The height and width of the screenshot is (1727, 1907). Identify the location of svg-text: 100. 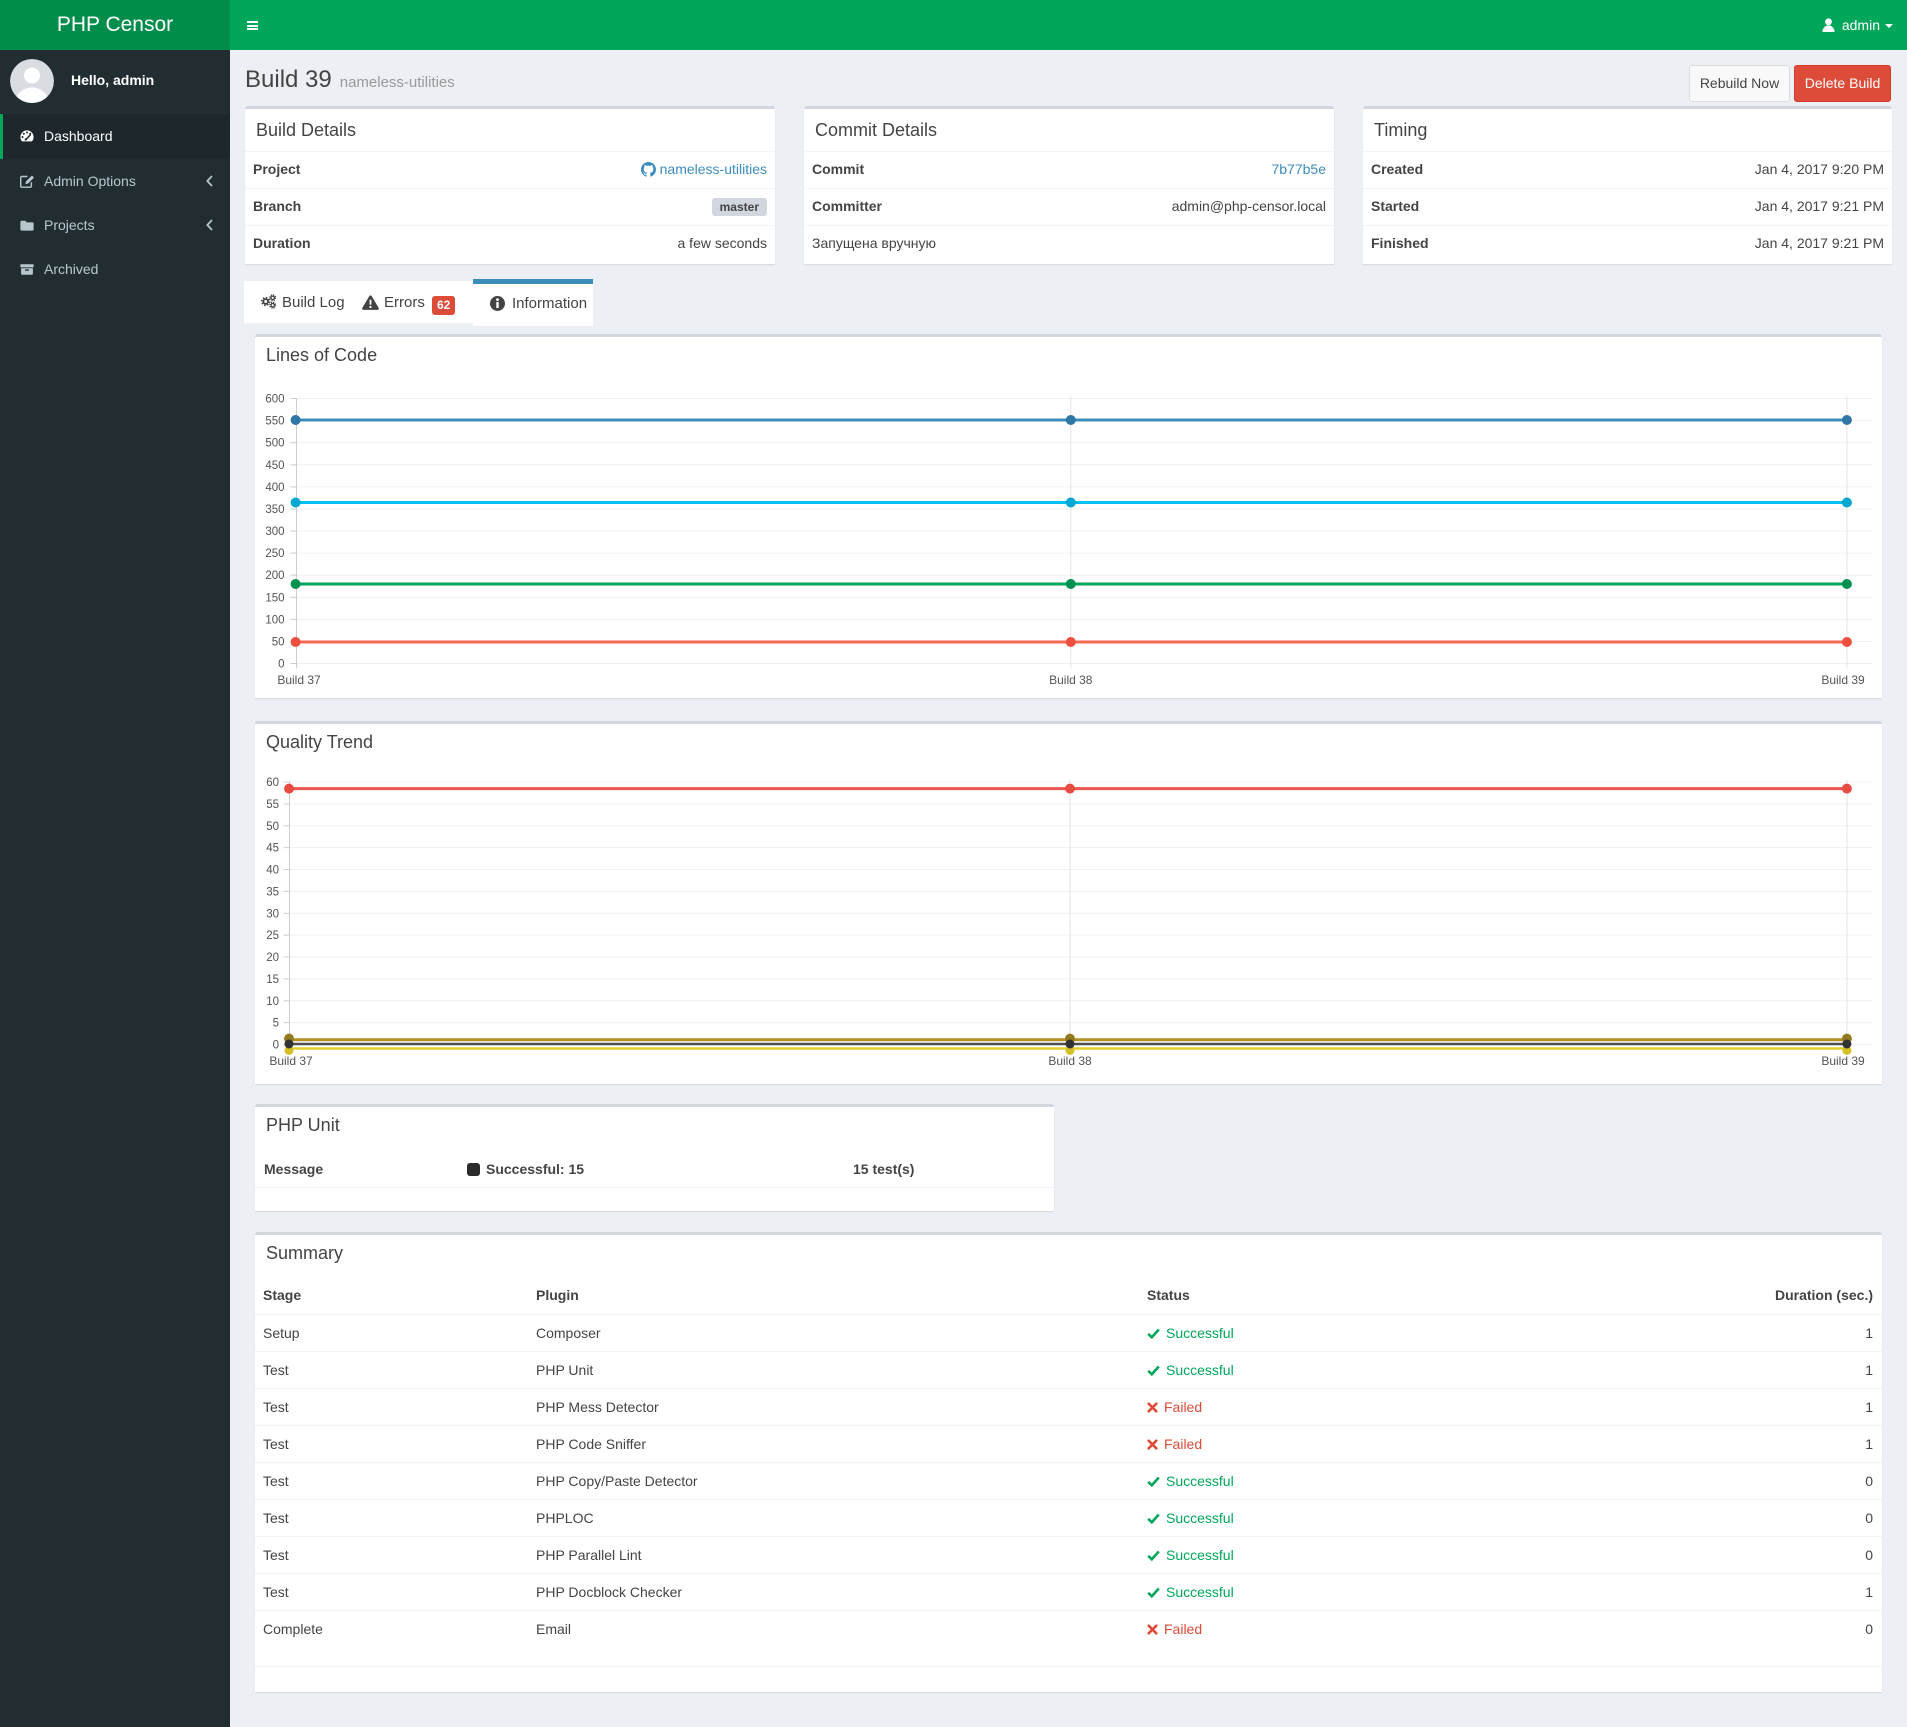
(274, 620).